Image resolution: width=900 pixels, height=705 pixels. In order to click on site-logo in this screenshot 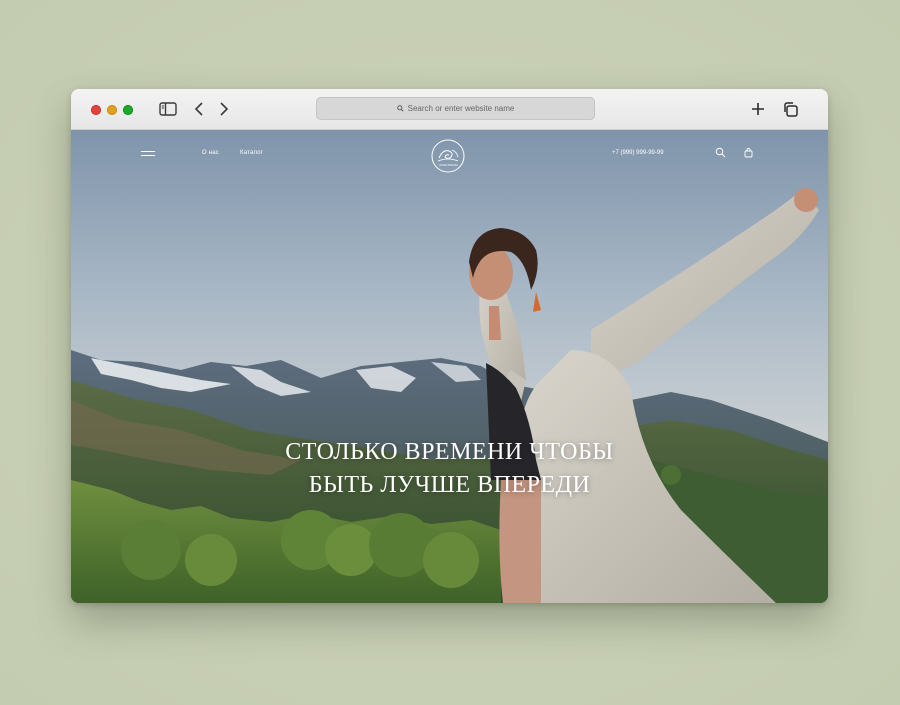, I will do `click(448, 156)`.